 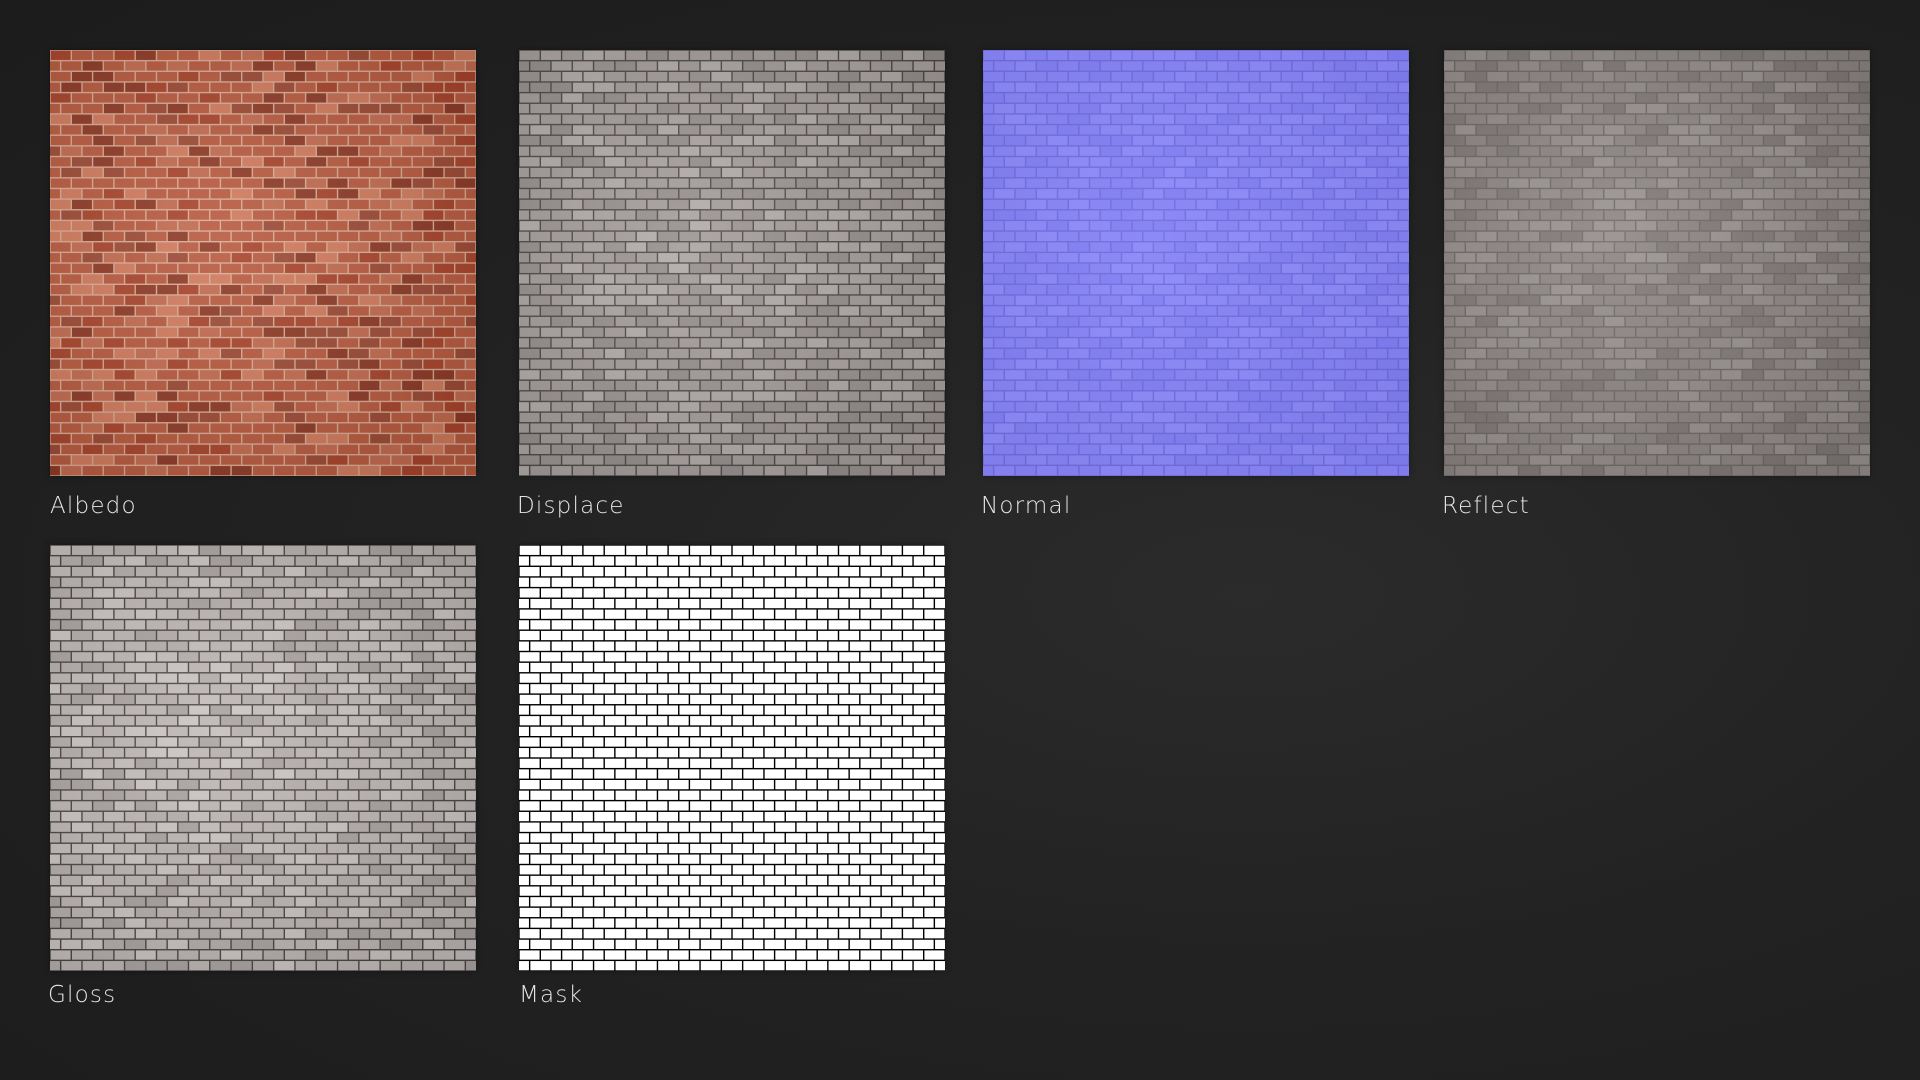 I want to click on brick-mask-pattern, so click(x=732, y=758).